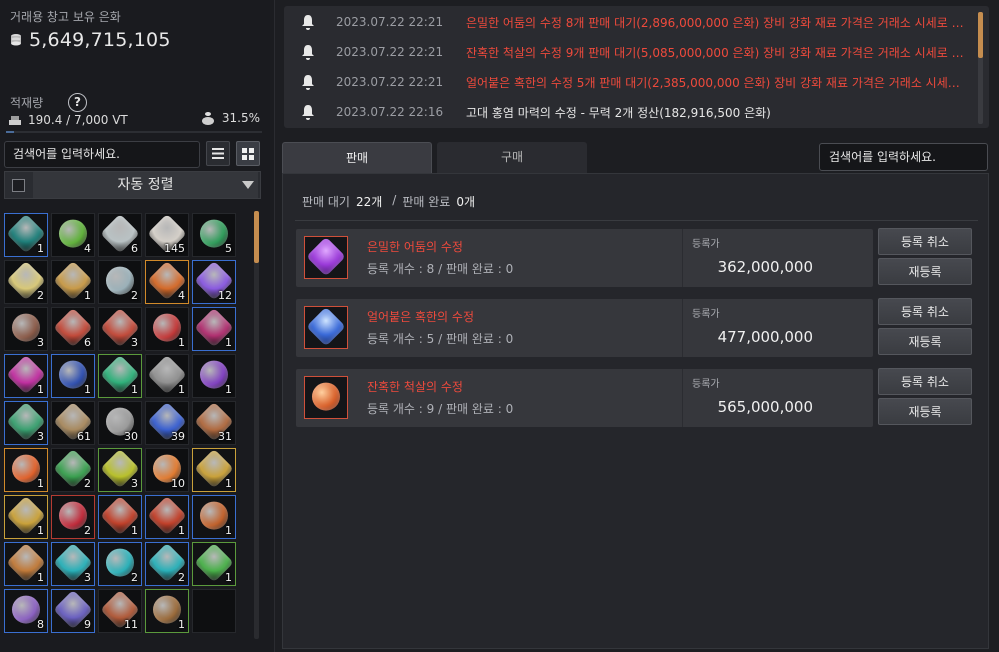 The image size is (999, 652). Describe the element at coordinates (77, 102) in the screenshot. I see `help-icon: ?` at that location.